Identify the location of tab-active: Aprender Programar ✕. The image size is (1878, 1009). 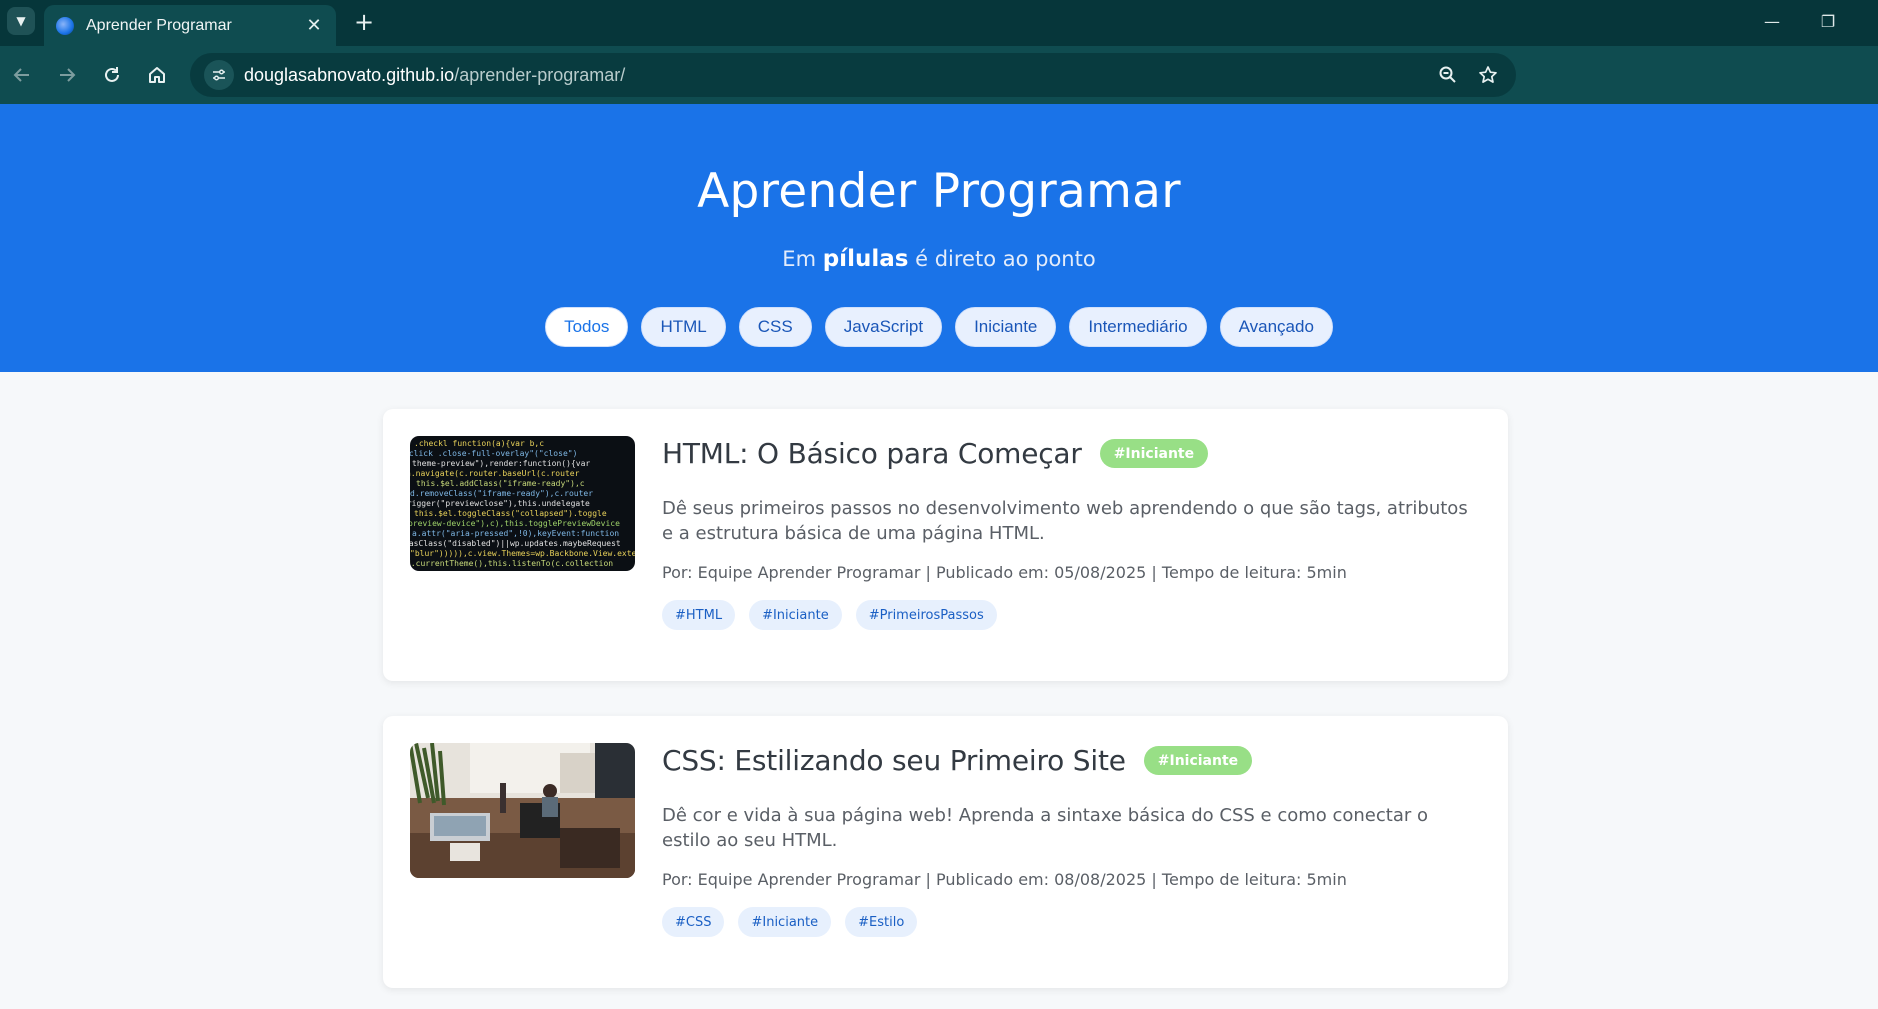
(190, 25).